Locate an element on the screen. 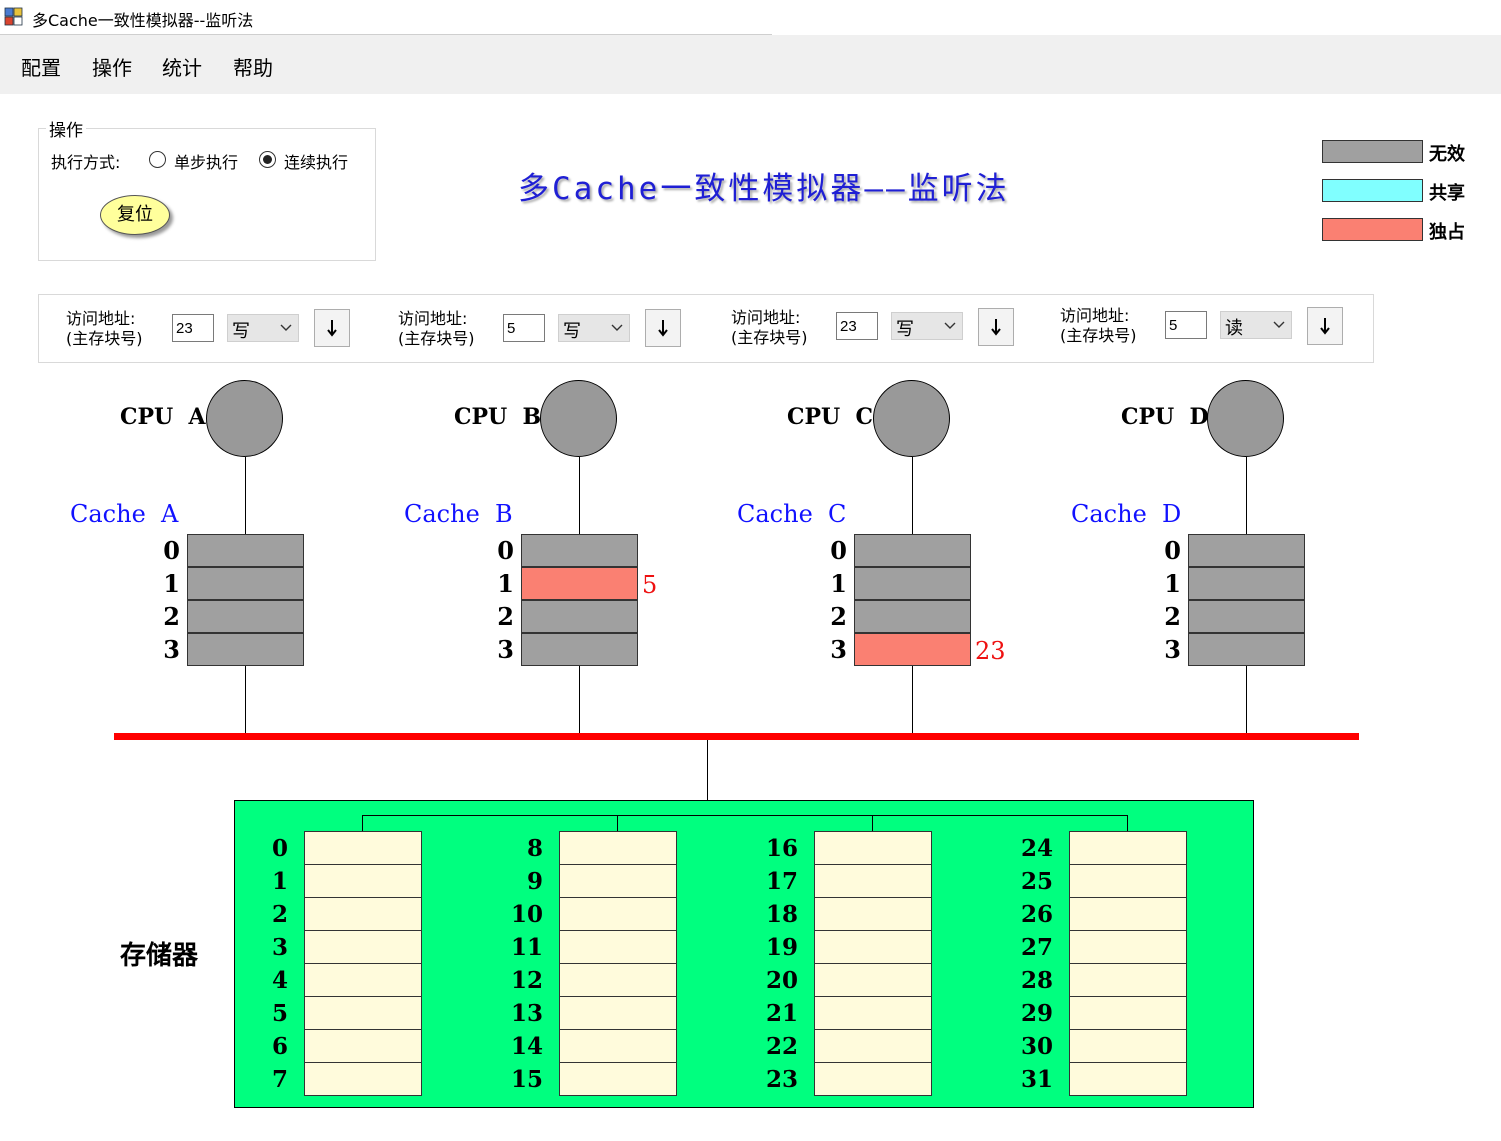 The width and height of the screenshot is (1501, 1141). op-select-a: 写 is located at coordinates (263, 328).